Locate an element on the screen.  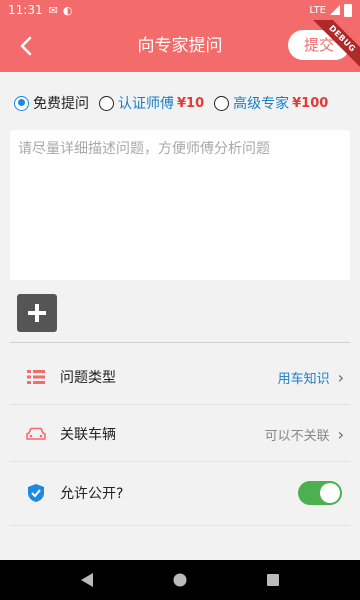
debug-banner: DEBUG is located at coordinates (334, 46).